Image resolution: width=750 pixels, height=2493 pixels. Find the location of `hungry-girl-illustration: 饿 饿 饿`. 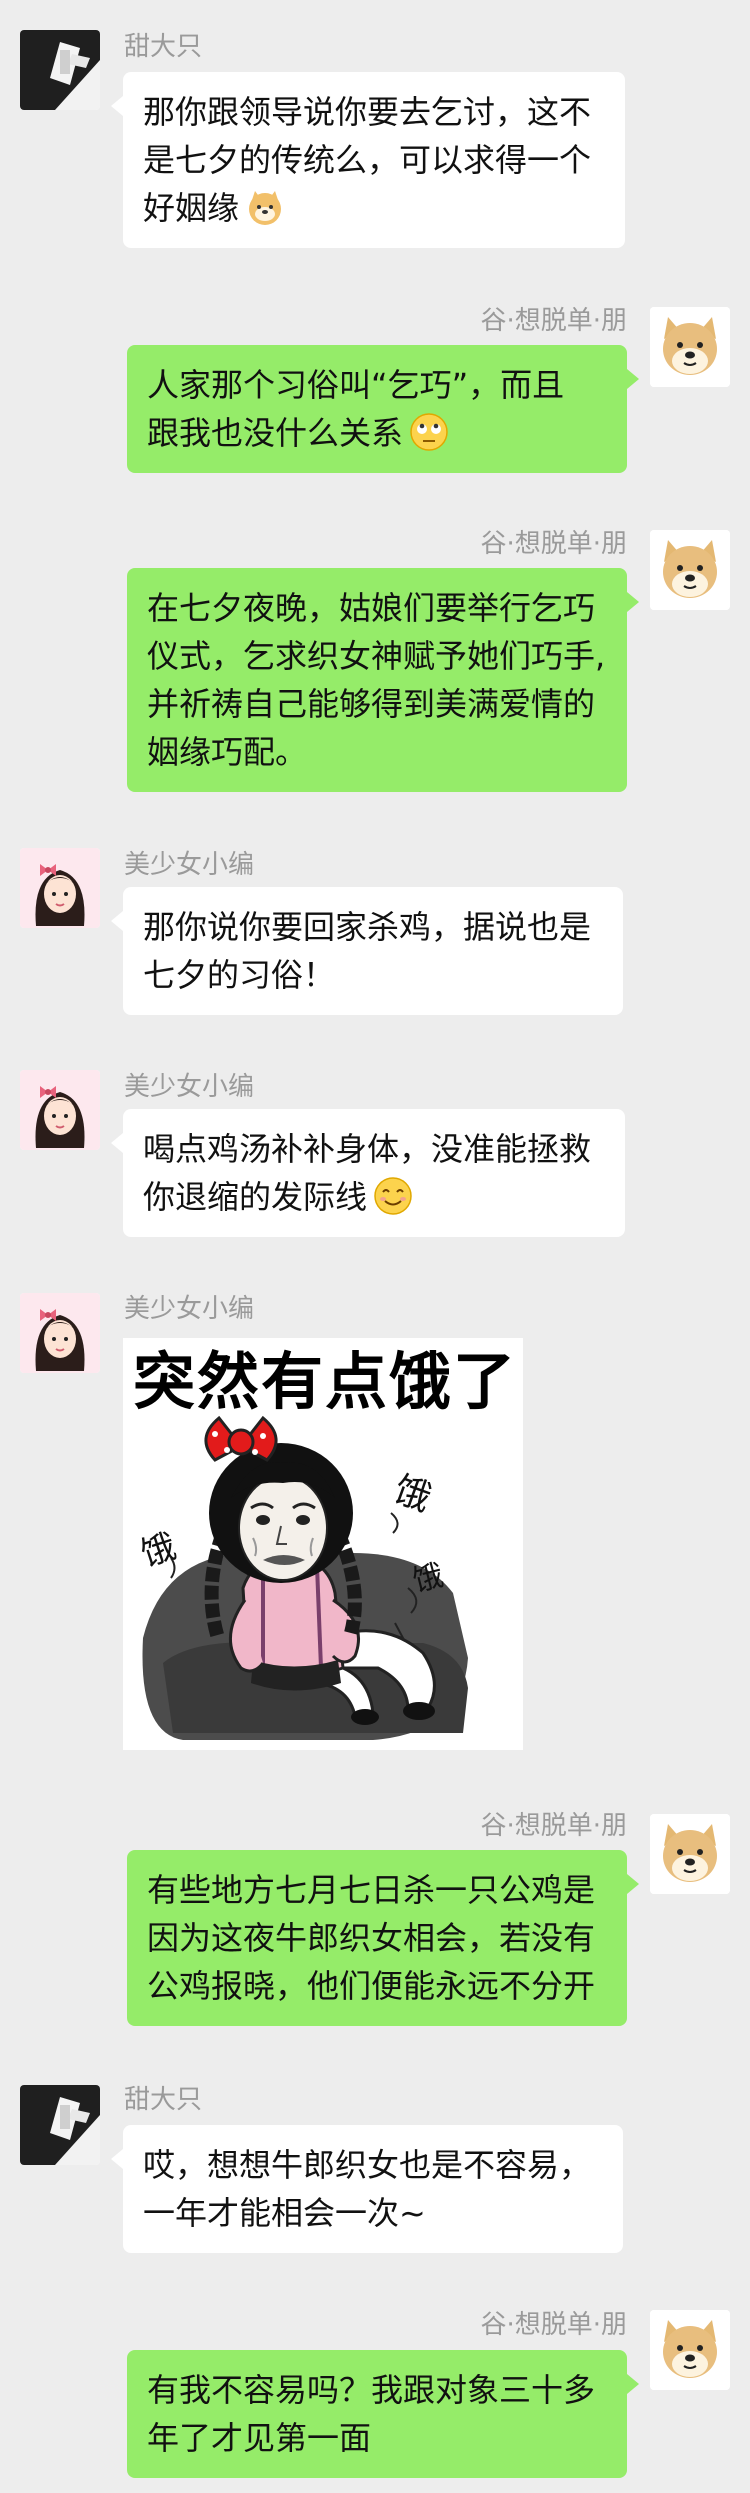

hungry-girl-illustration: 饿 饿 饿 is located at coordinates (302, 1577).